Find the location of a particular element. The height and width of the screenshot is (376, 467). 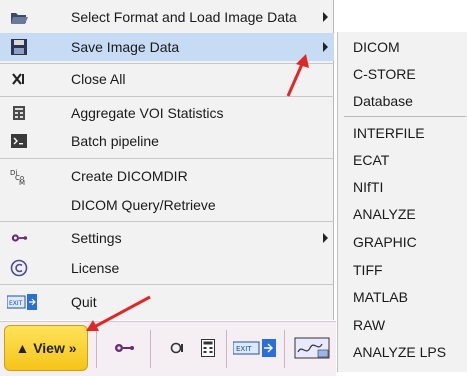

statistics-icon is located at coordinates (19, 113).